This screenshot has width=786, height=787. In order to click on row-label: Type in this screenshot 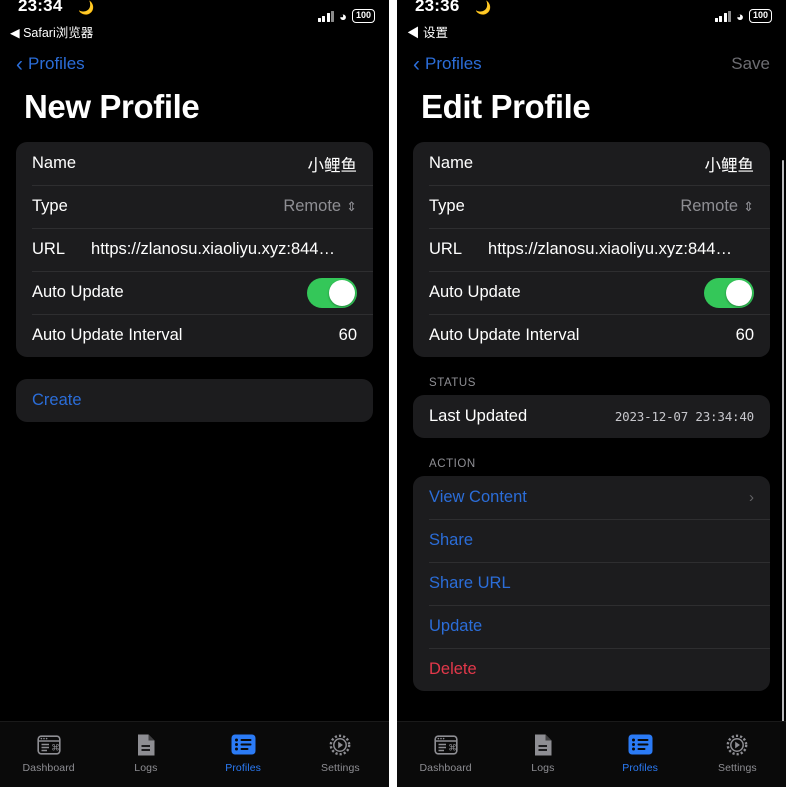, I will do `click(447, 206)`.